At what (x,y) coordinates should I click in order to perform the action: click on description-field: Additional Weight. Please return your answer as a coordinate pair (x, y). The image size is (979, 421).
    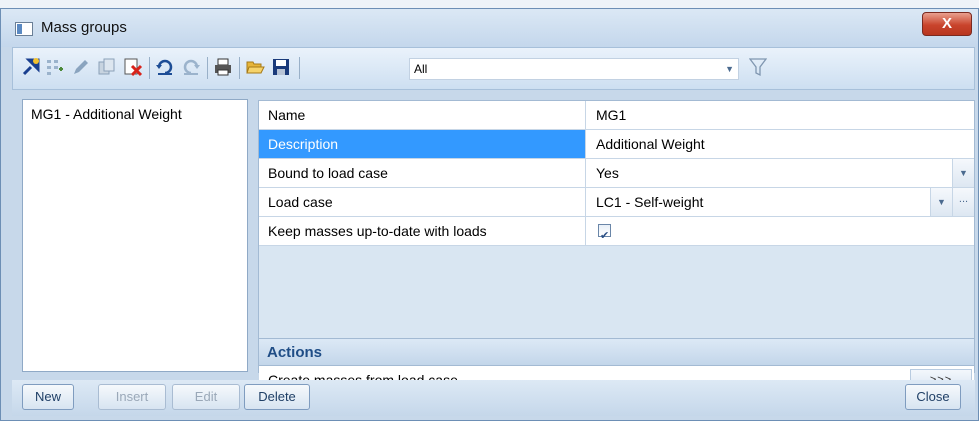
    Looking at the image, I should click on (780, 144).